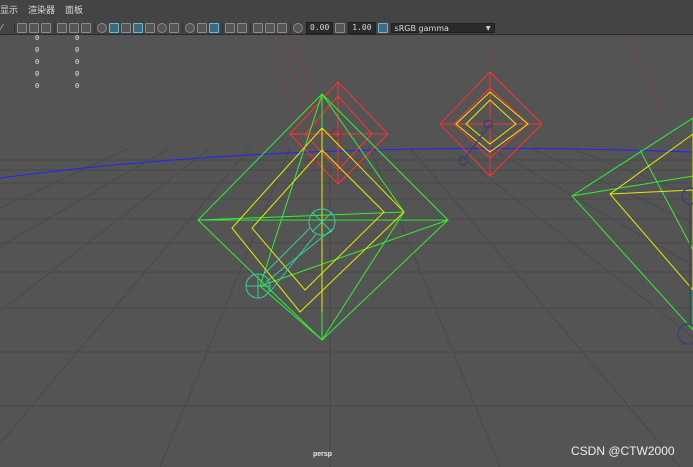 The width and height of the screenshot is (693, 467). I want to click on xray-joints-icon, so click(242, 28).